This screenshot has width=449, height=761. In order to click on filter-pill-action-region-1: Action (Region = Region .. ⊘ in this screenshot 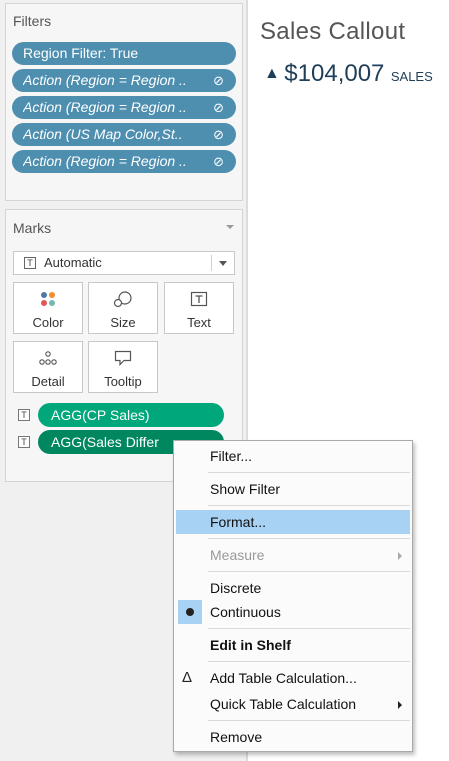, I will do `click(124, 80)`.